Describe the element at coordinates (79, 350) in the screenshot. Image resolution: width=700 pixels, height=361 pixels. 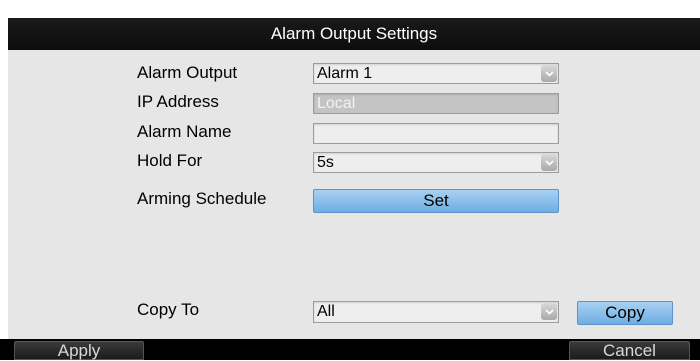
I see `apply-button: Apply` at that location.